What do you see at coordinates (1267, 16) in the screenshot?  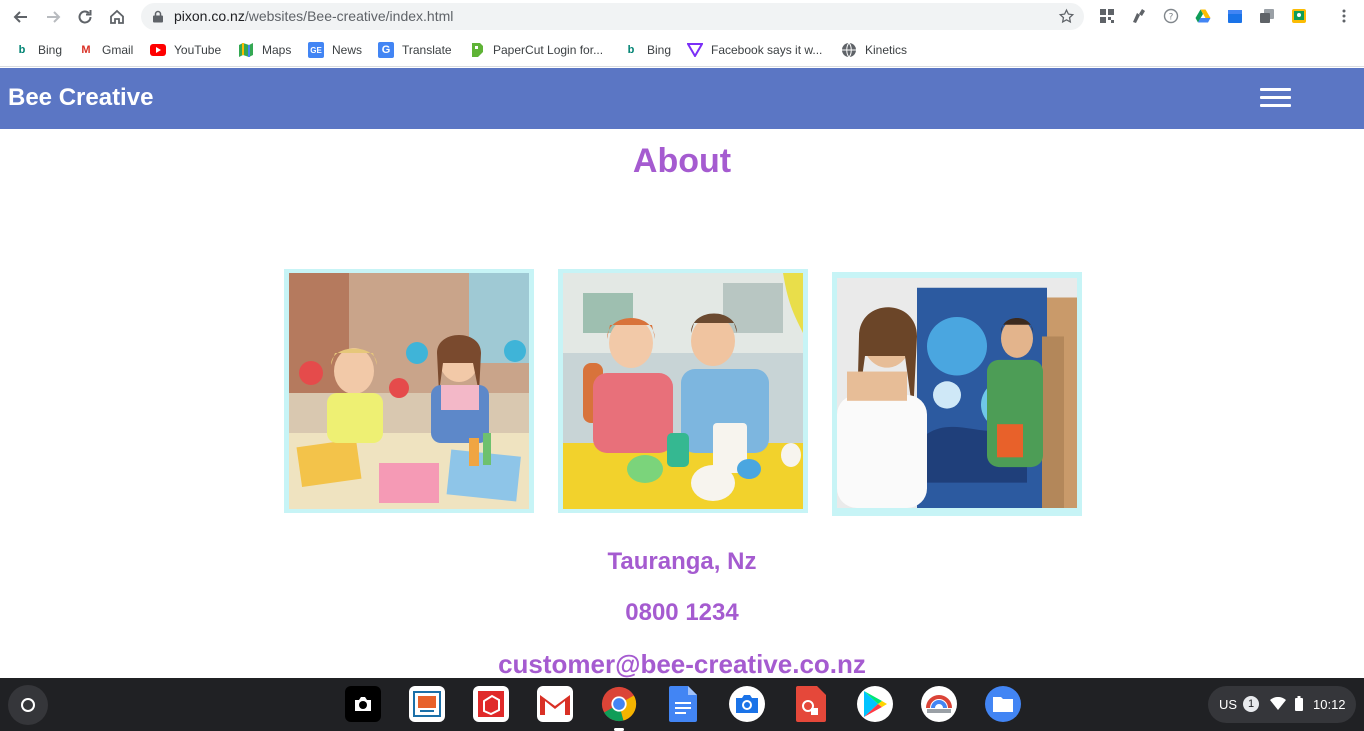 I see `copy-extension-icon` at bounding box center [1267, 16].